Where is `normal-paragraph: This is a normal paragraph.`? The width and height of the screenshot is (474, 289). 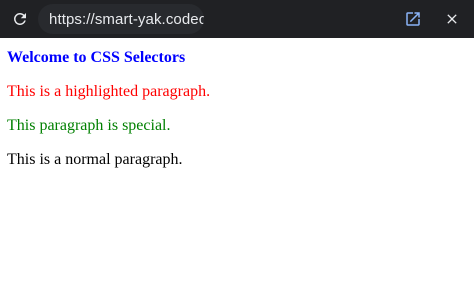 normal-paragraph: This is a normal paragraph. is located at coordinates (95, 159).